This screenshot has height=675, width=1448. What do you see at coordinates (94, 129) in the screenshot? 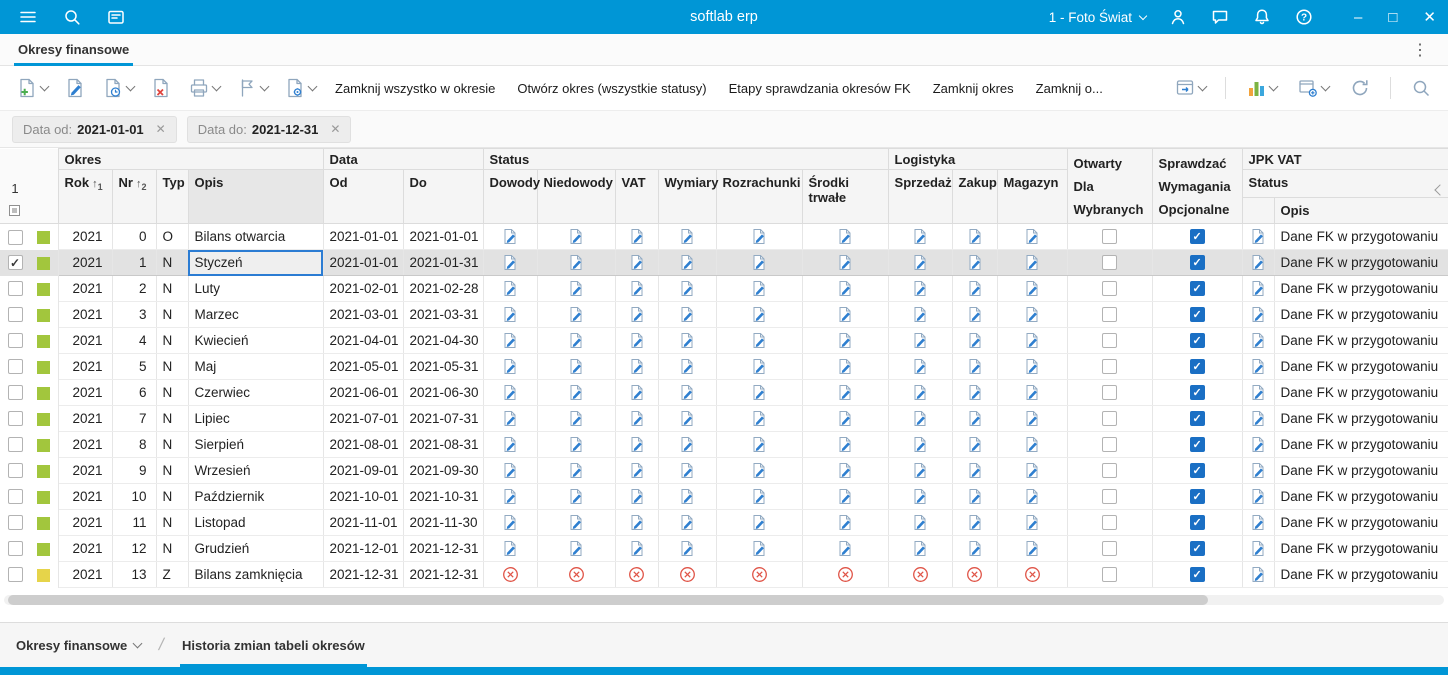
I see `filter-chip-date-from: Data od: 2021-01-01 ✕` at bounding box center [94, 129].